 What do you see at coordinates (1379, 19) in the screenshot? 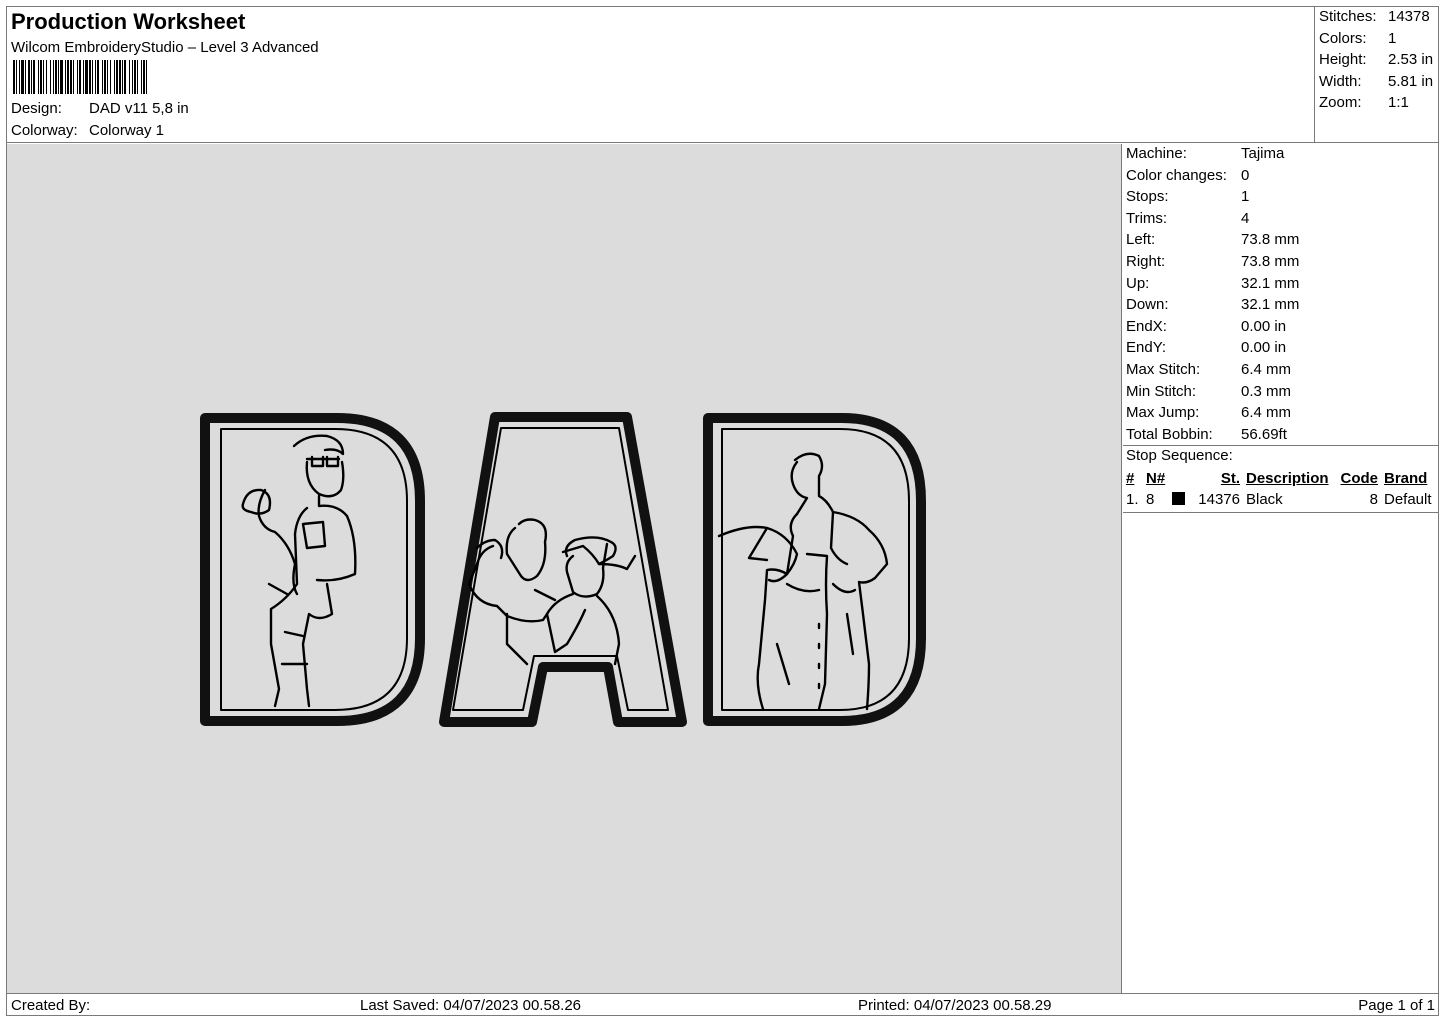
I see `stitches-row: Stitches: 14378` at bounding box center [1379, 19].